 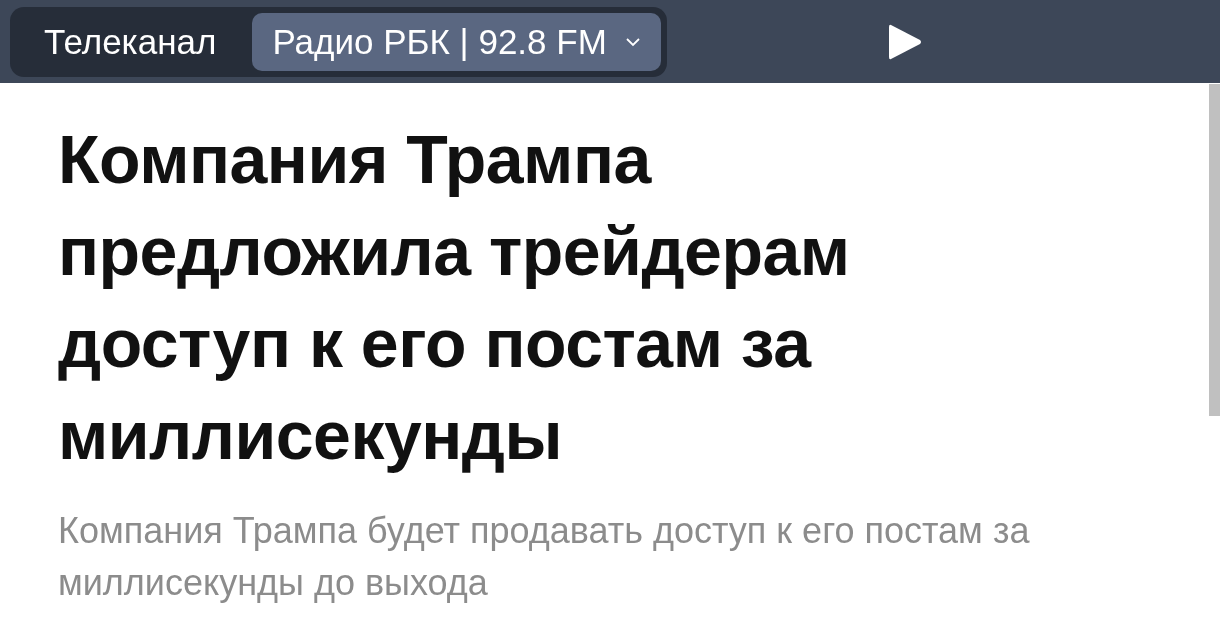 I want to click on article-lead: Компания Трампа будет продавать доступ к его постам за миллисекунды до выхода, so click(x=544, y=557).